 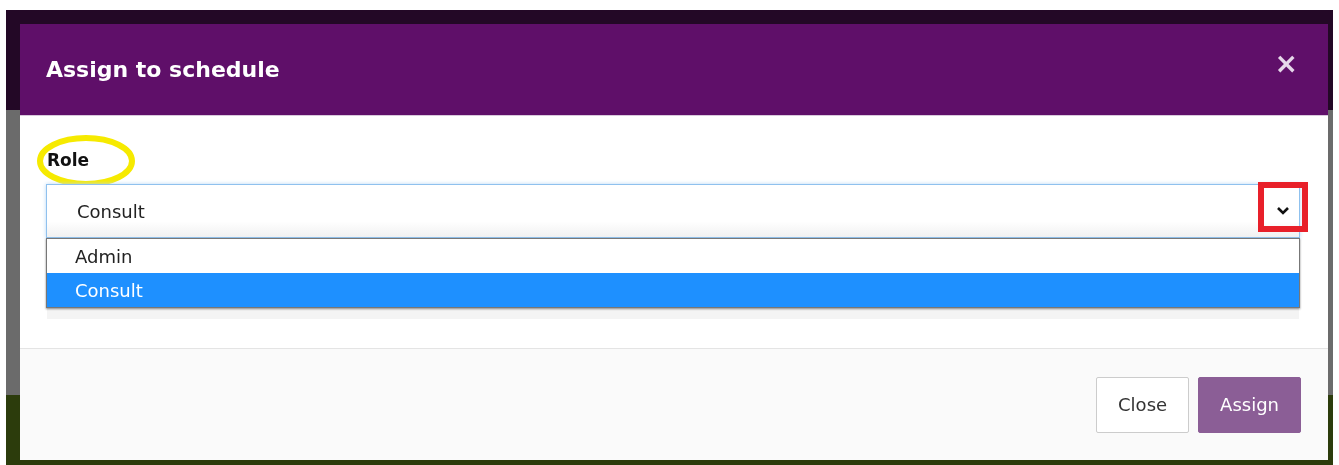 What do you see at coordinates (1143, 404) in the screenshot?
I see `close-button: Close` at bounding box center [1143, 404].